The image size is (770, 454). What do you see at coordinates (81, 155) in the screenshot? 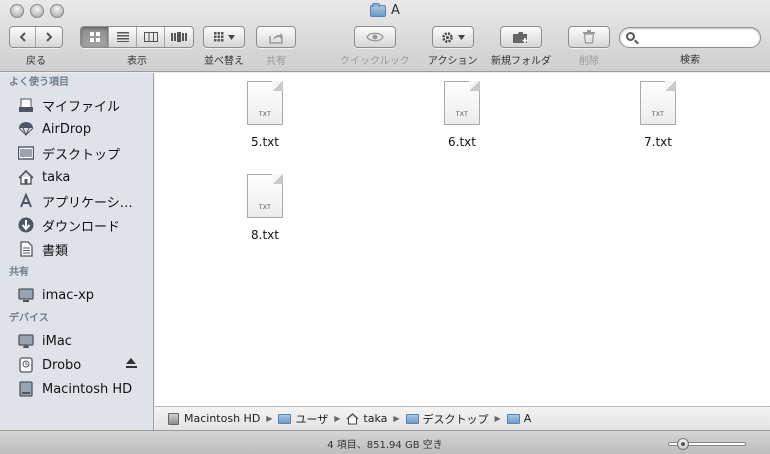
I see `sidebar-item-label: デスクトップ` at bounding box center [81, 155].